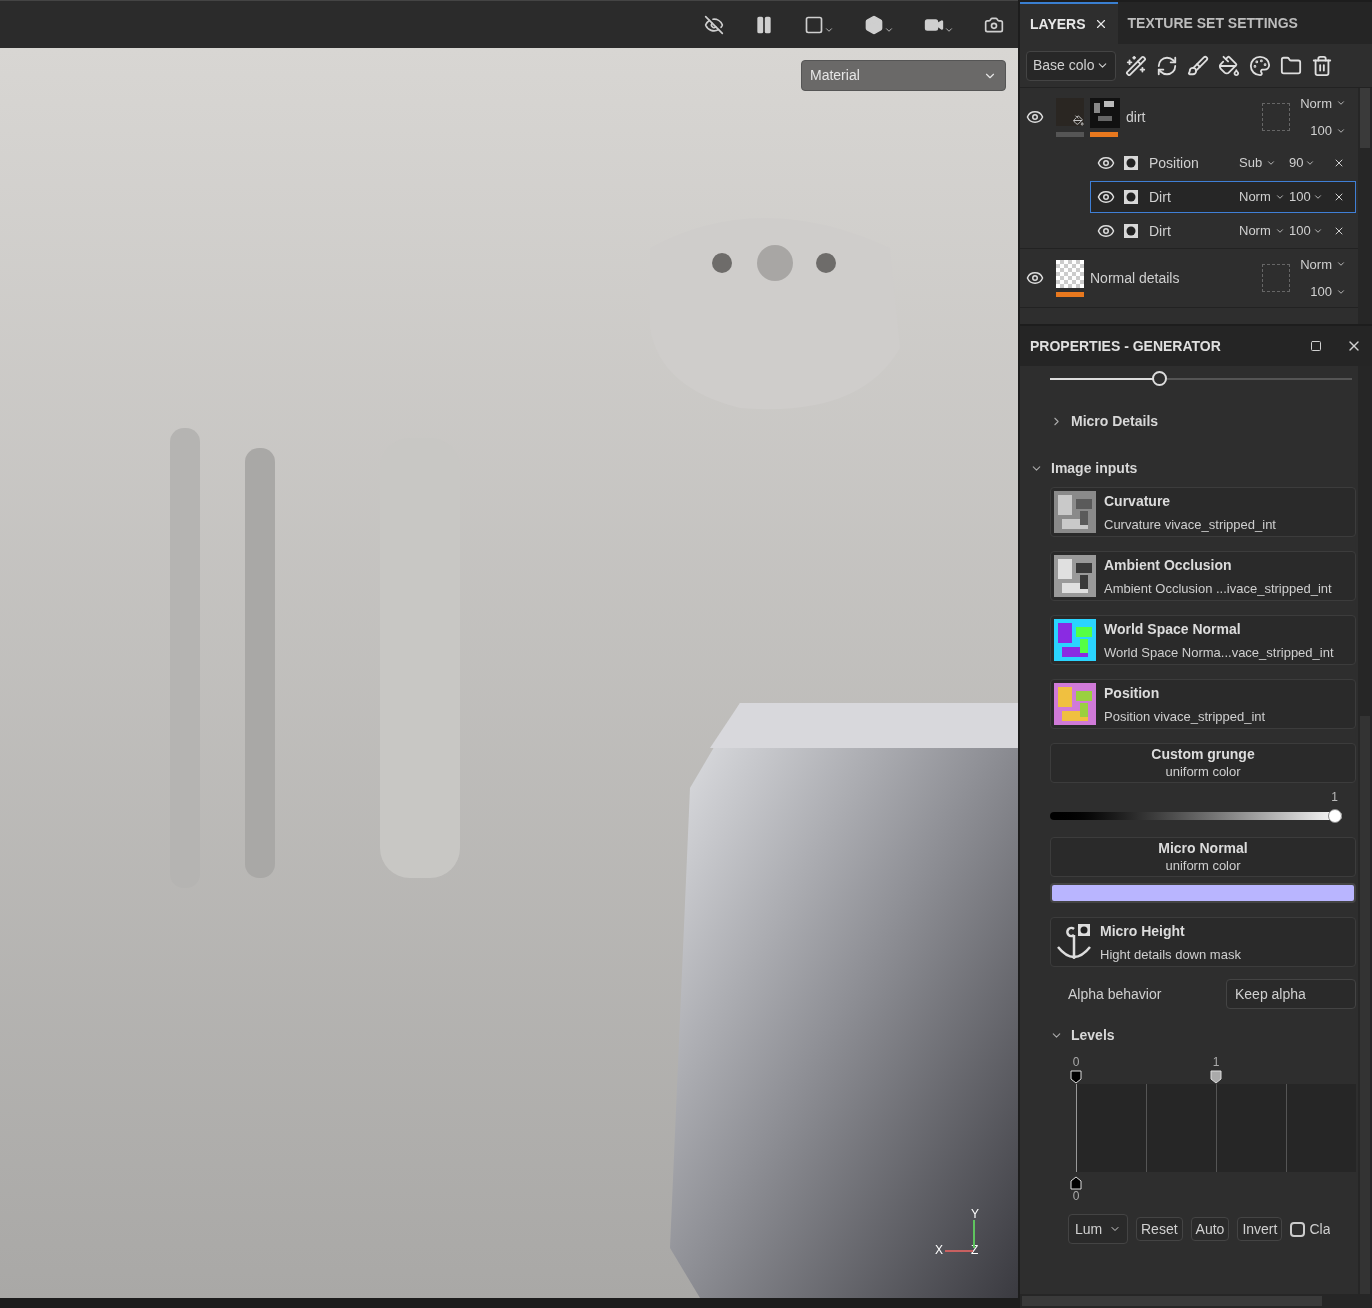 Image resolution: width=1372 pixels, height=1308 pixels. What do you see at coordinates (975, 1214) in the screenshot?
I see `axis-label: Y` at bounding box center [975, 1214].